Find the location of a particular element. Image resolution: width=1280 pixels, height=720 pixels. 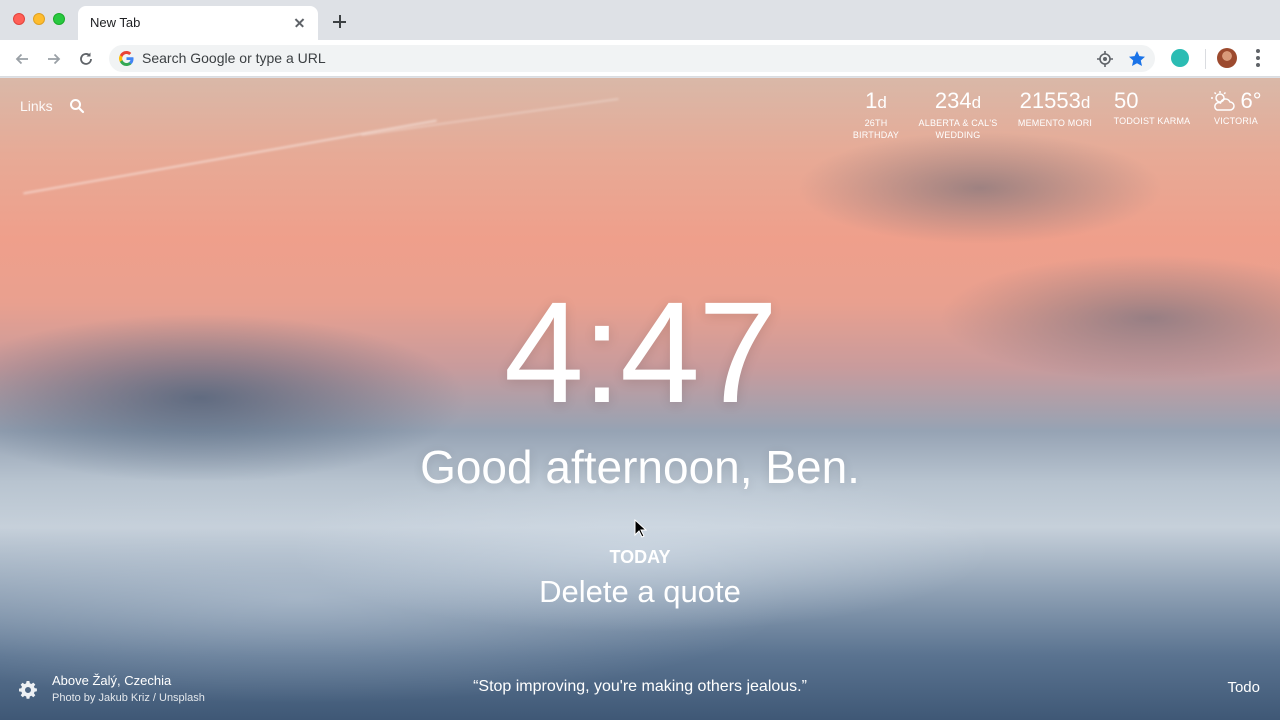

countdown-label: 26TH BIRTHDAY is located at coordinates (876, 129).